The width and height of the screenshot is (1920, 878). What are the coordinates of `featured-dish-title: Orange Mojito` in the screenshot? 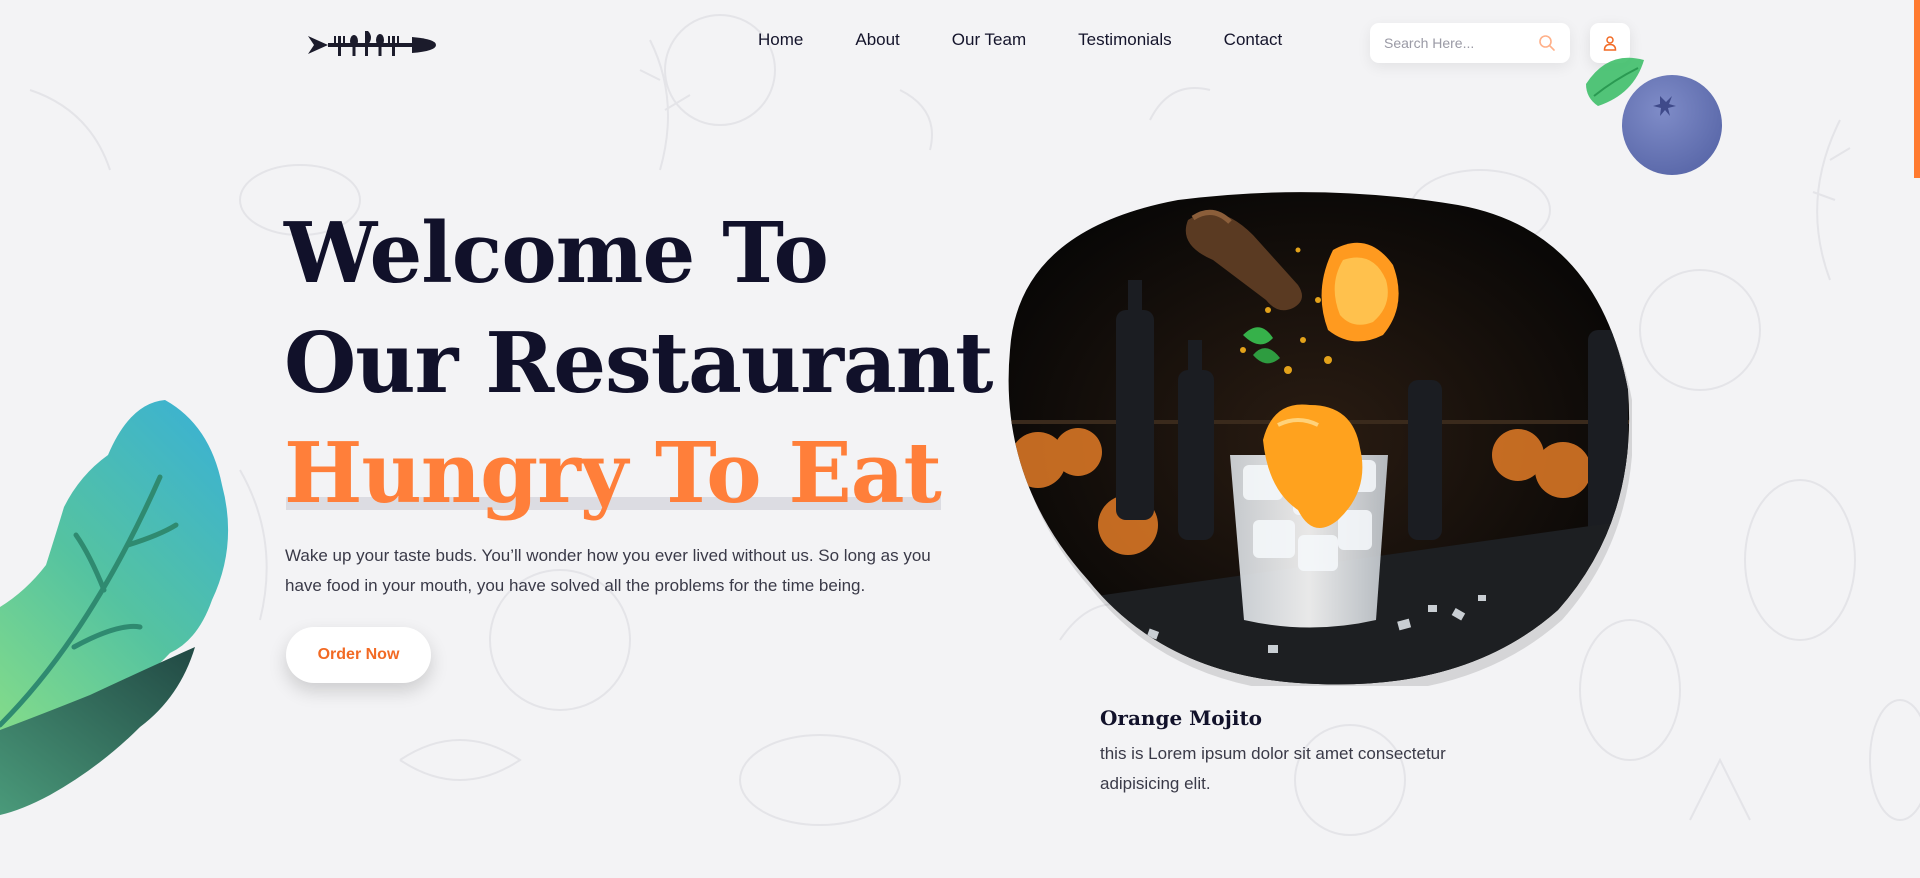 It's located at (1181, 718).